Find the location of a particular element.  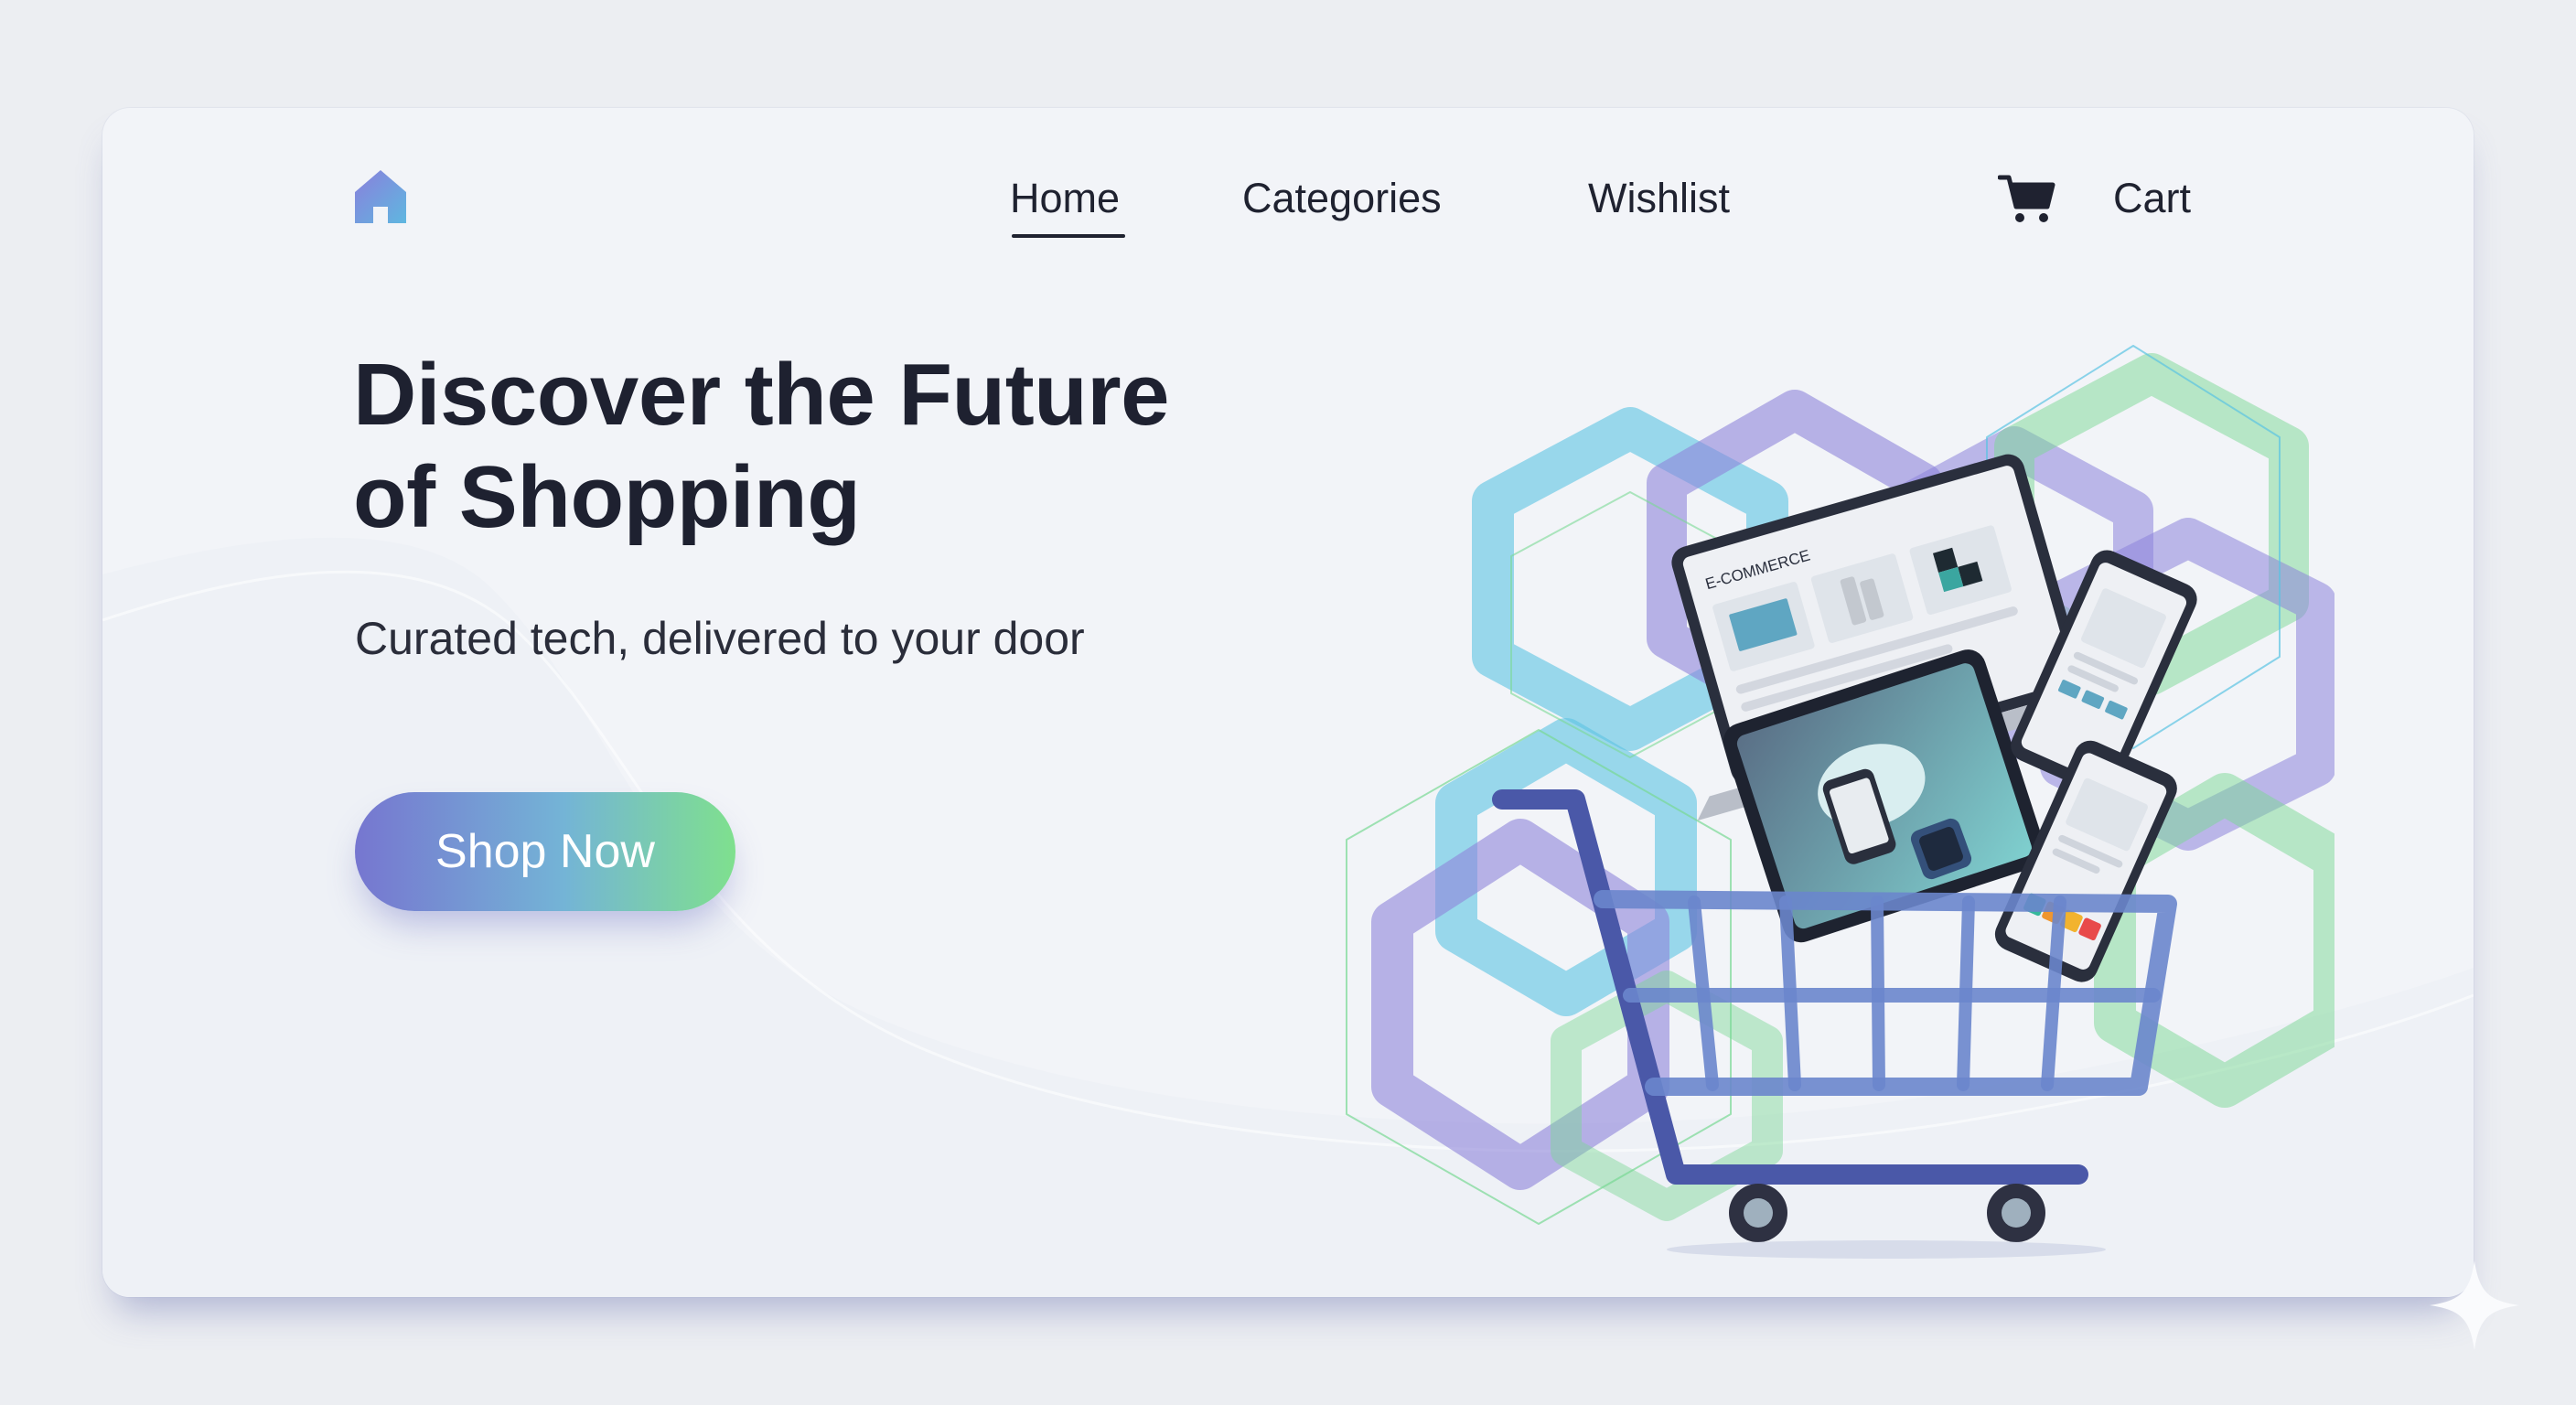

home-icon is located at coordinates (381, 196).